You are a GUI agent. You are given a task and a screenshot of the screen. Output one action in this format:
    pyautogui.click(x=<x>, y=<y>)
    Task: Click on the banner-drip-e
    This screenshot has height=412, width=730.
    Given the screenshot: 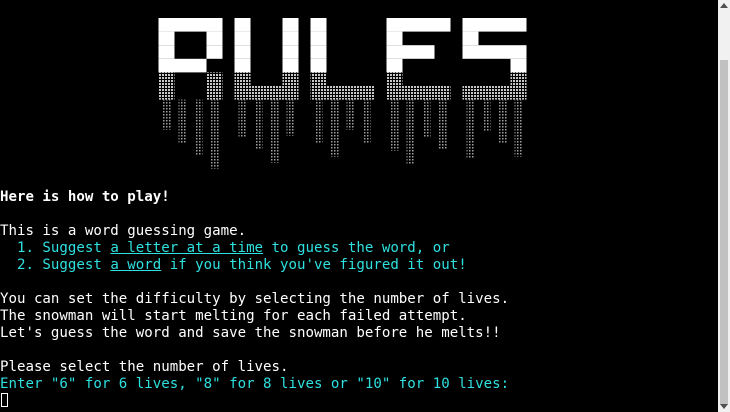 What is the action you would take?
    pyautogui.click(x=418, y=131)
    